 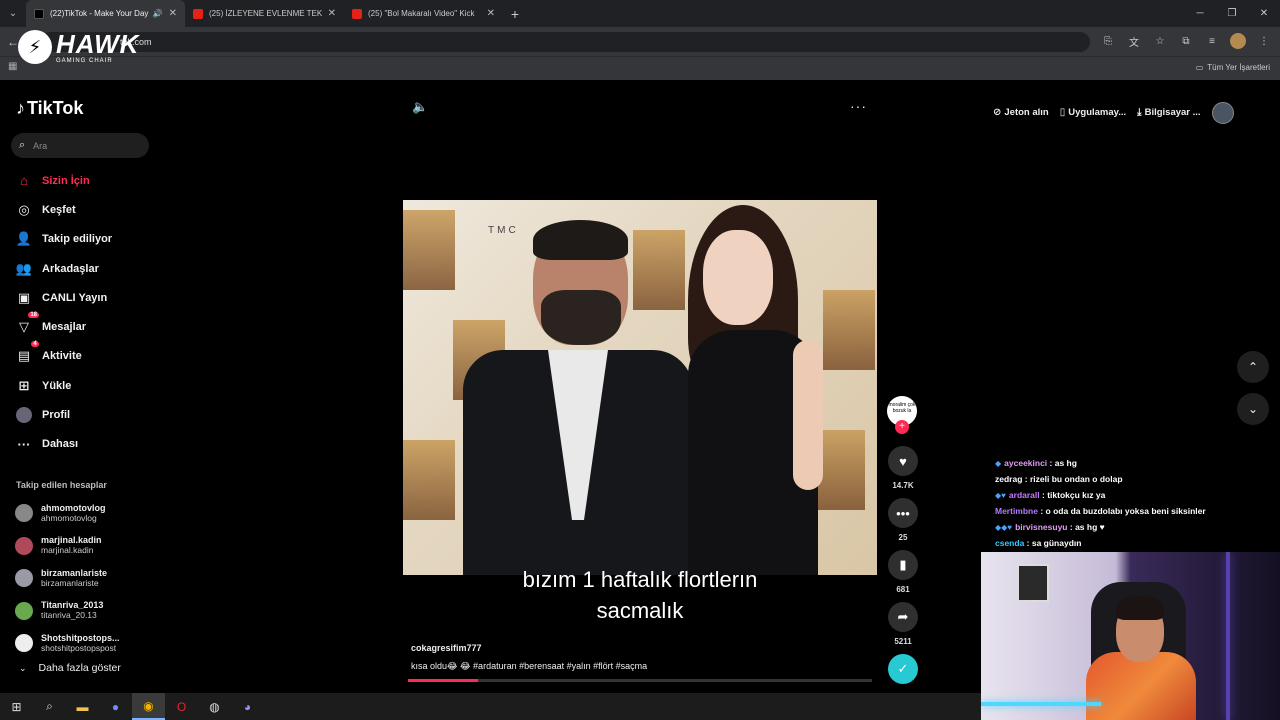 I want to click on star-icon: ☆, so click(x=1160, y=41).